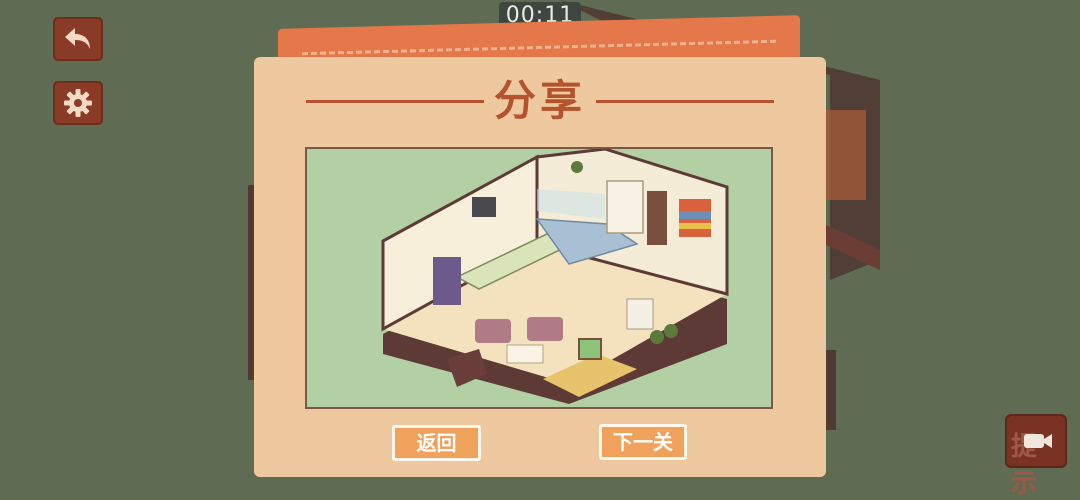 The height and width of the screenshot is (500, 1080). Describe the element at coordinates (643, 442) in the screenshot. I see `next-level-button: 下一关` at that location.